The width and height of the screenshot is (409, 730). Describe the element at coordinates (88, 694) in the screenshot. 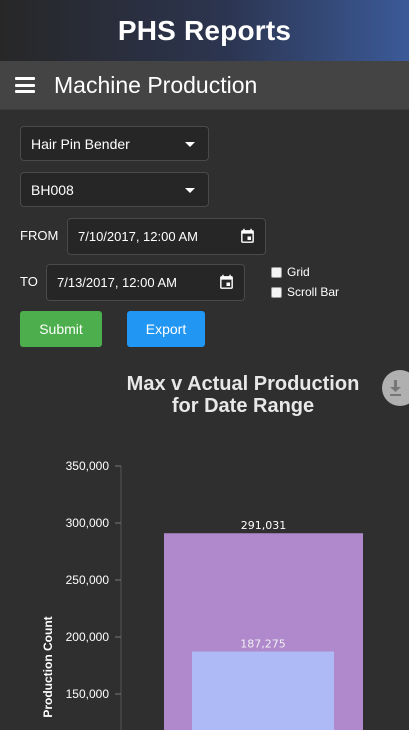

I see `y-tick-label: 150,000` at that location.